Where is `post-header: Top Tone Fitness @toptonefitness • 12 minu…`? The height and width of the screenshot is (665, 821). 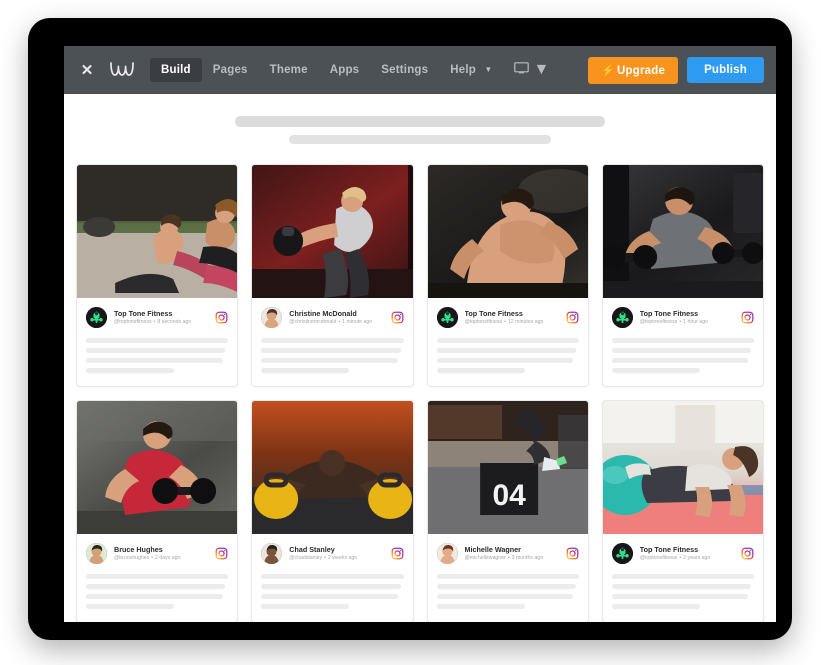
post-header: Top Tone Fitness @toptonefitness • 12 minu… is located at coordinates (507, 317).